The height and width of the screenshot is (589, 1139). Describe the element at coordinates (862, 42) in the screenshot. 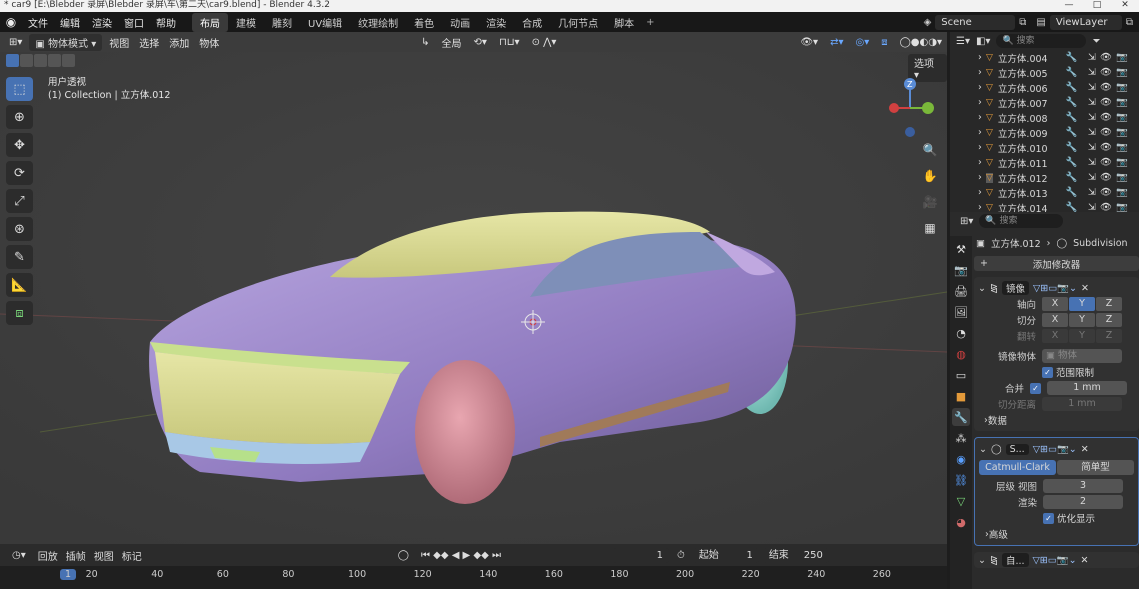

I see `overlay-icon: ◎▾` at that location.